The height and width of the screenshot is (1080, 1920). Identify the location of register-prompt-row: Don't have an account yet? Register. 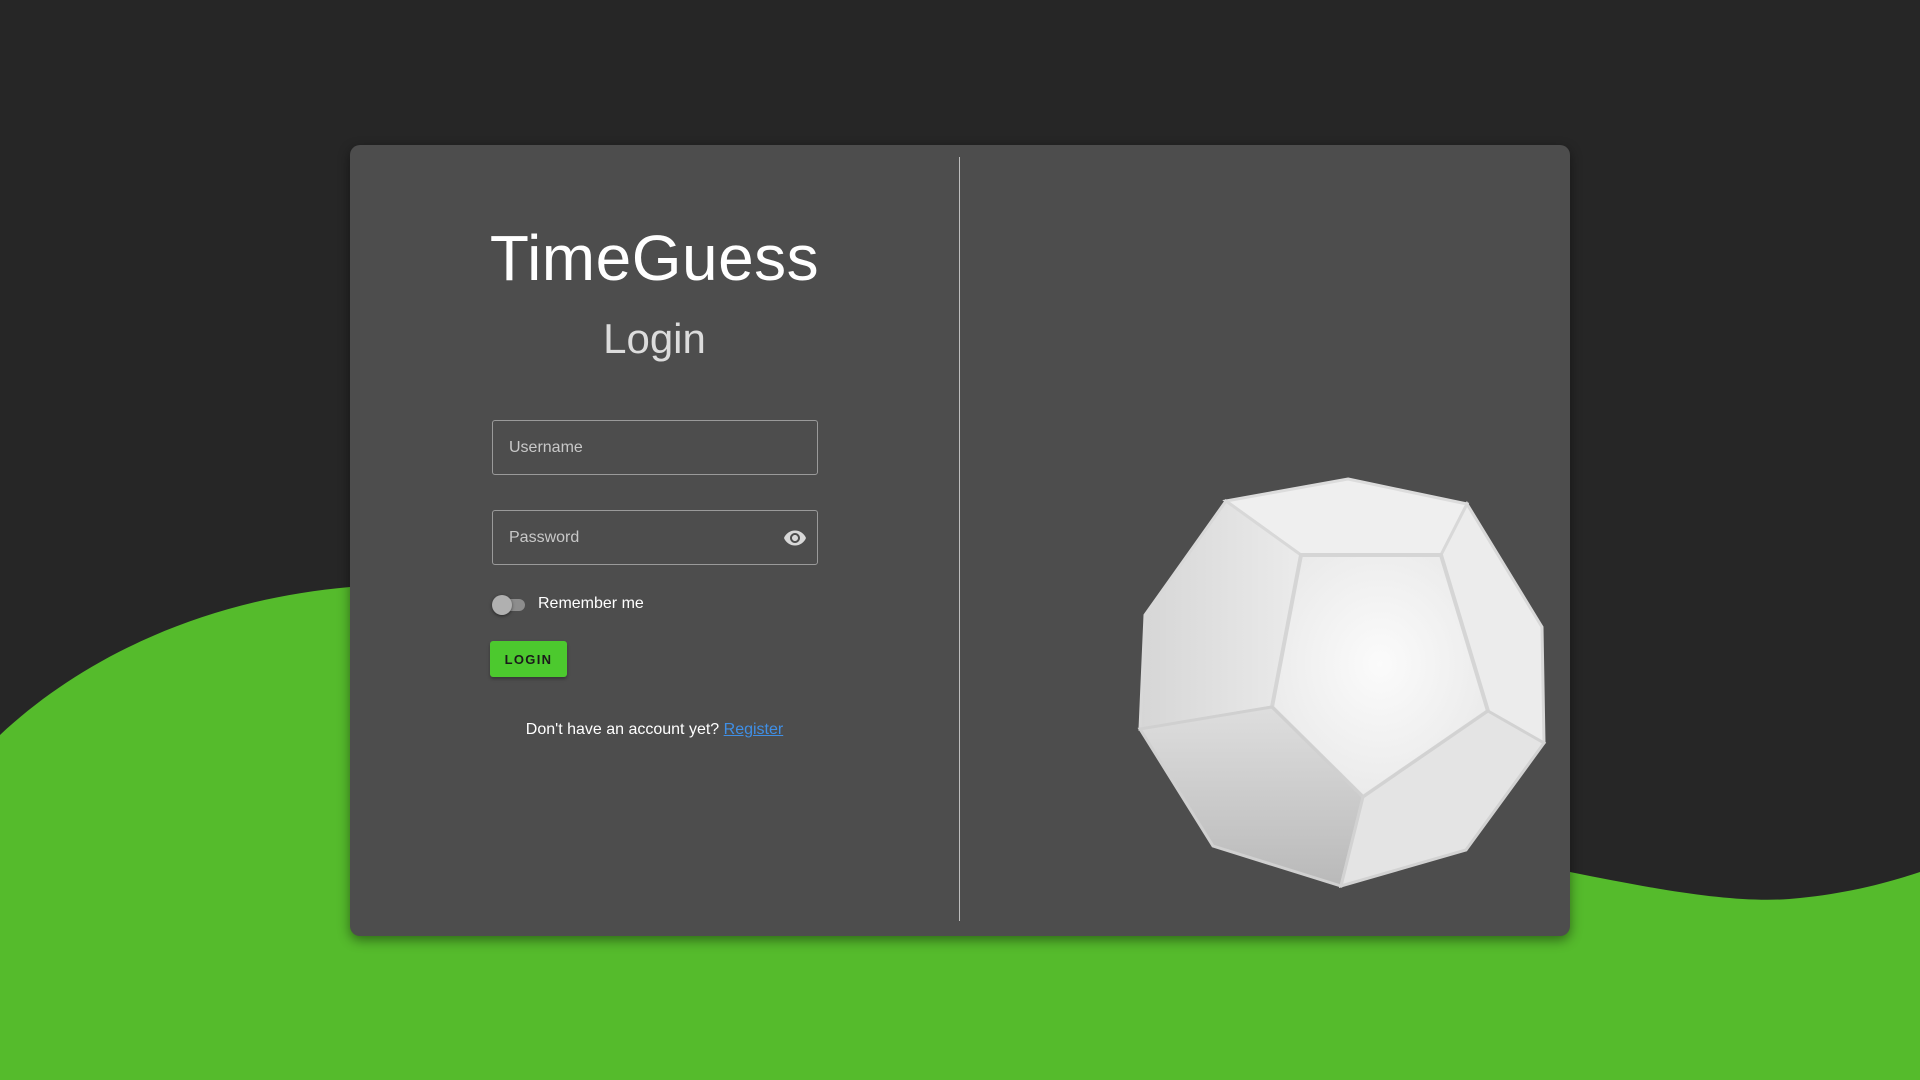
(654, 730).